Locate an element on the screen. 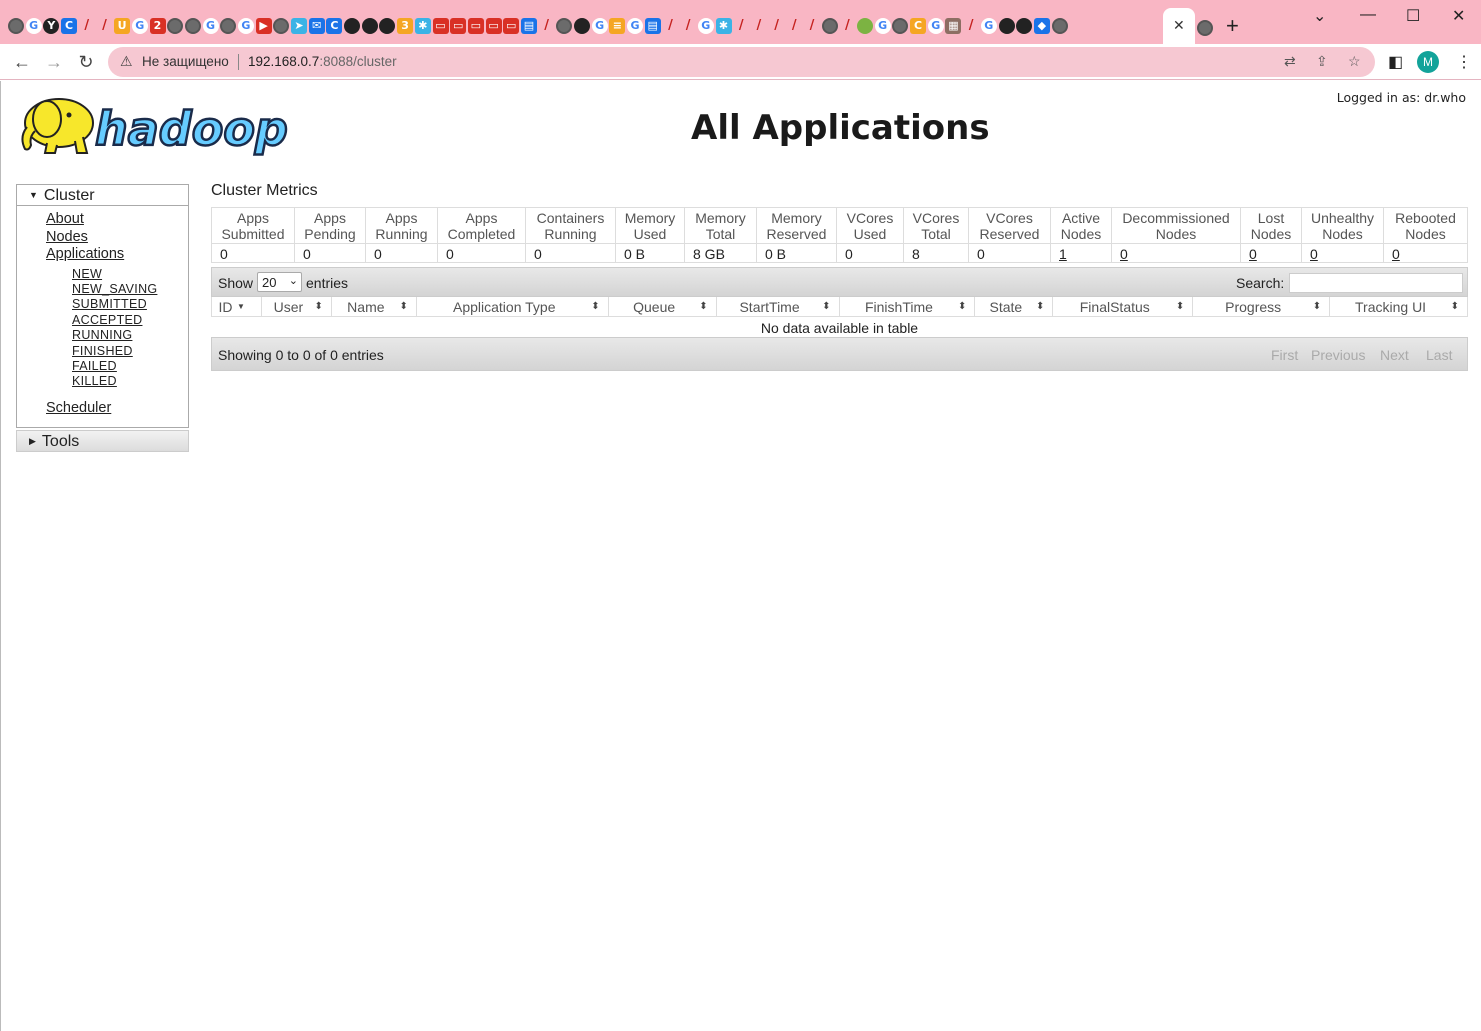 The height and width of the screenshot is (1031, 1481). column-header-finalstatus: FinalStatus ⬍ is located at coordinates (1123, 306).